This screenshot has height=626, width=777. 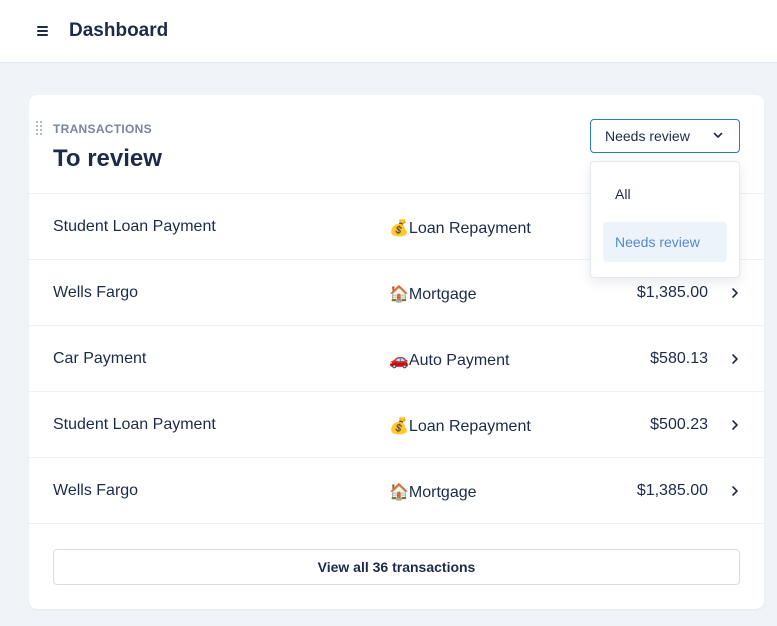 I want to click on transaction-amount: $580.13, so click(x=679, y=358).